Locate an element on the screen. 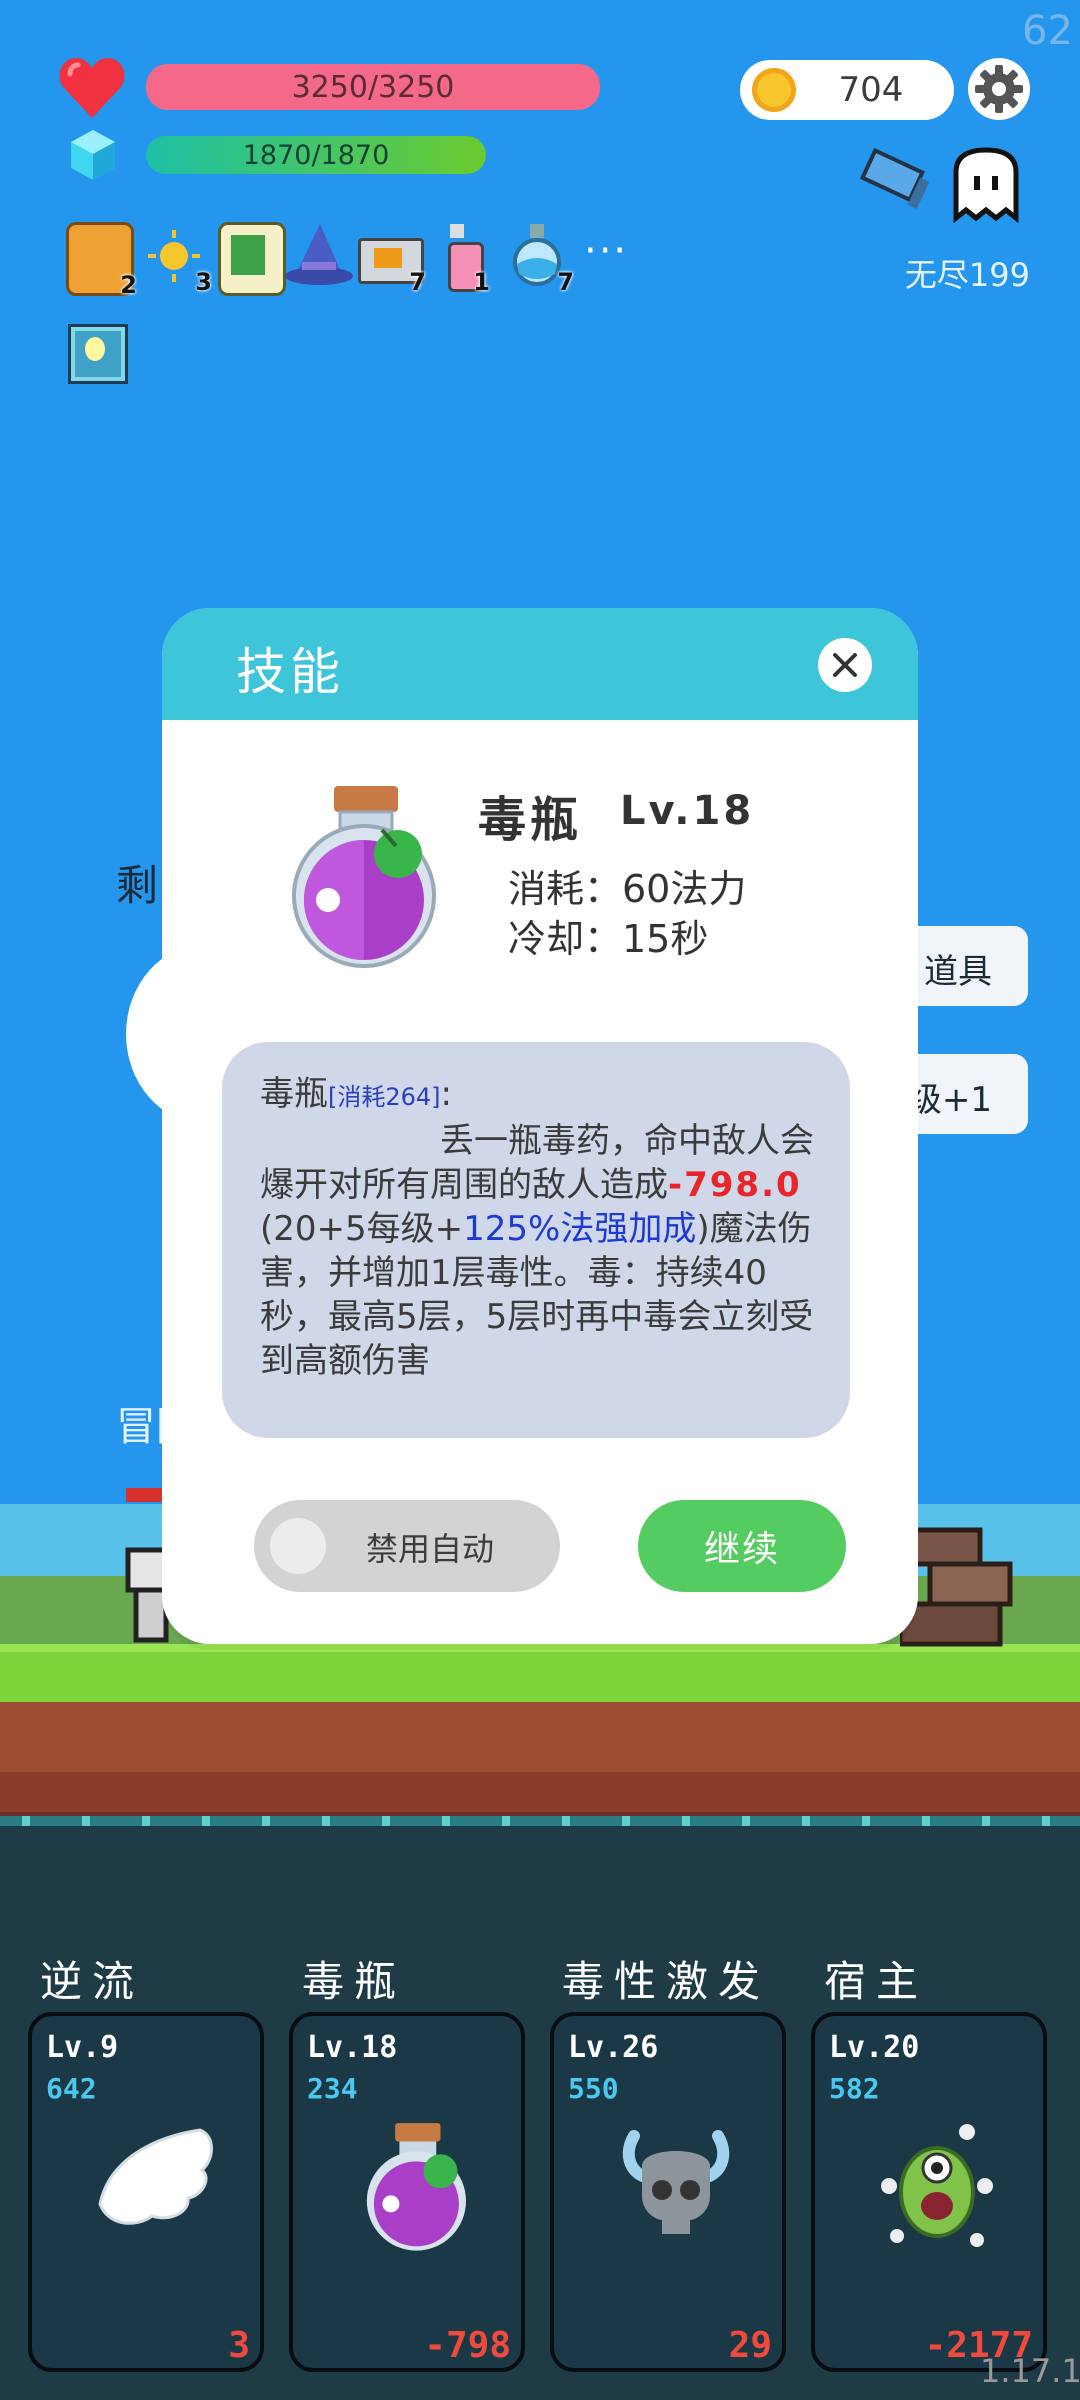 The height and width of the screenshot is (2400, 1080). skill-card-toxic-burst: Lv.26 550 29 is located at coordinates (668, 2192).